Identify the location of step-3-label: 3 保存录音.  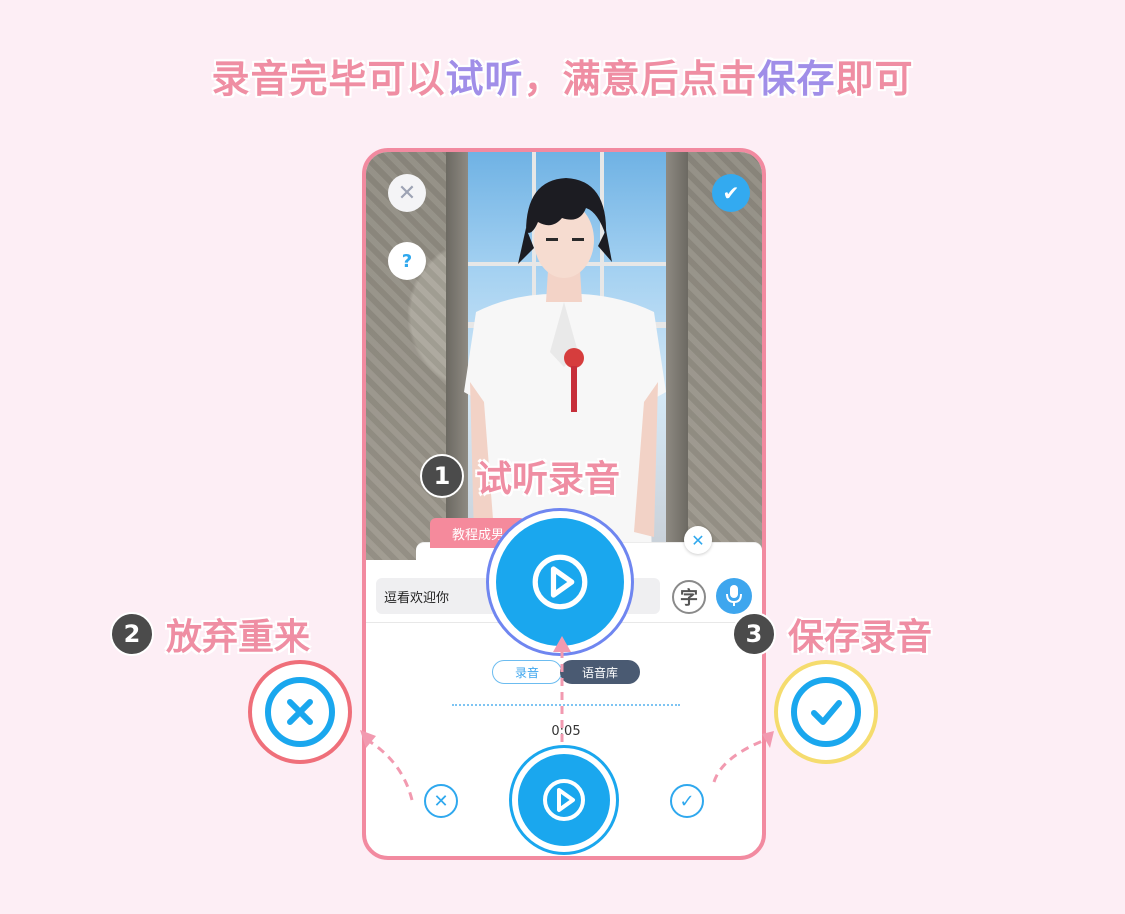
(832, 634).